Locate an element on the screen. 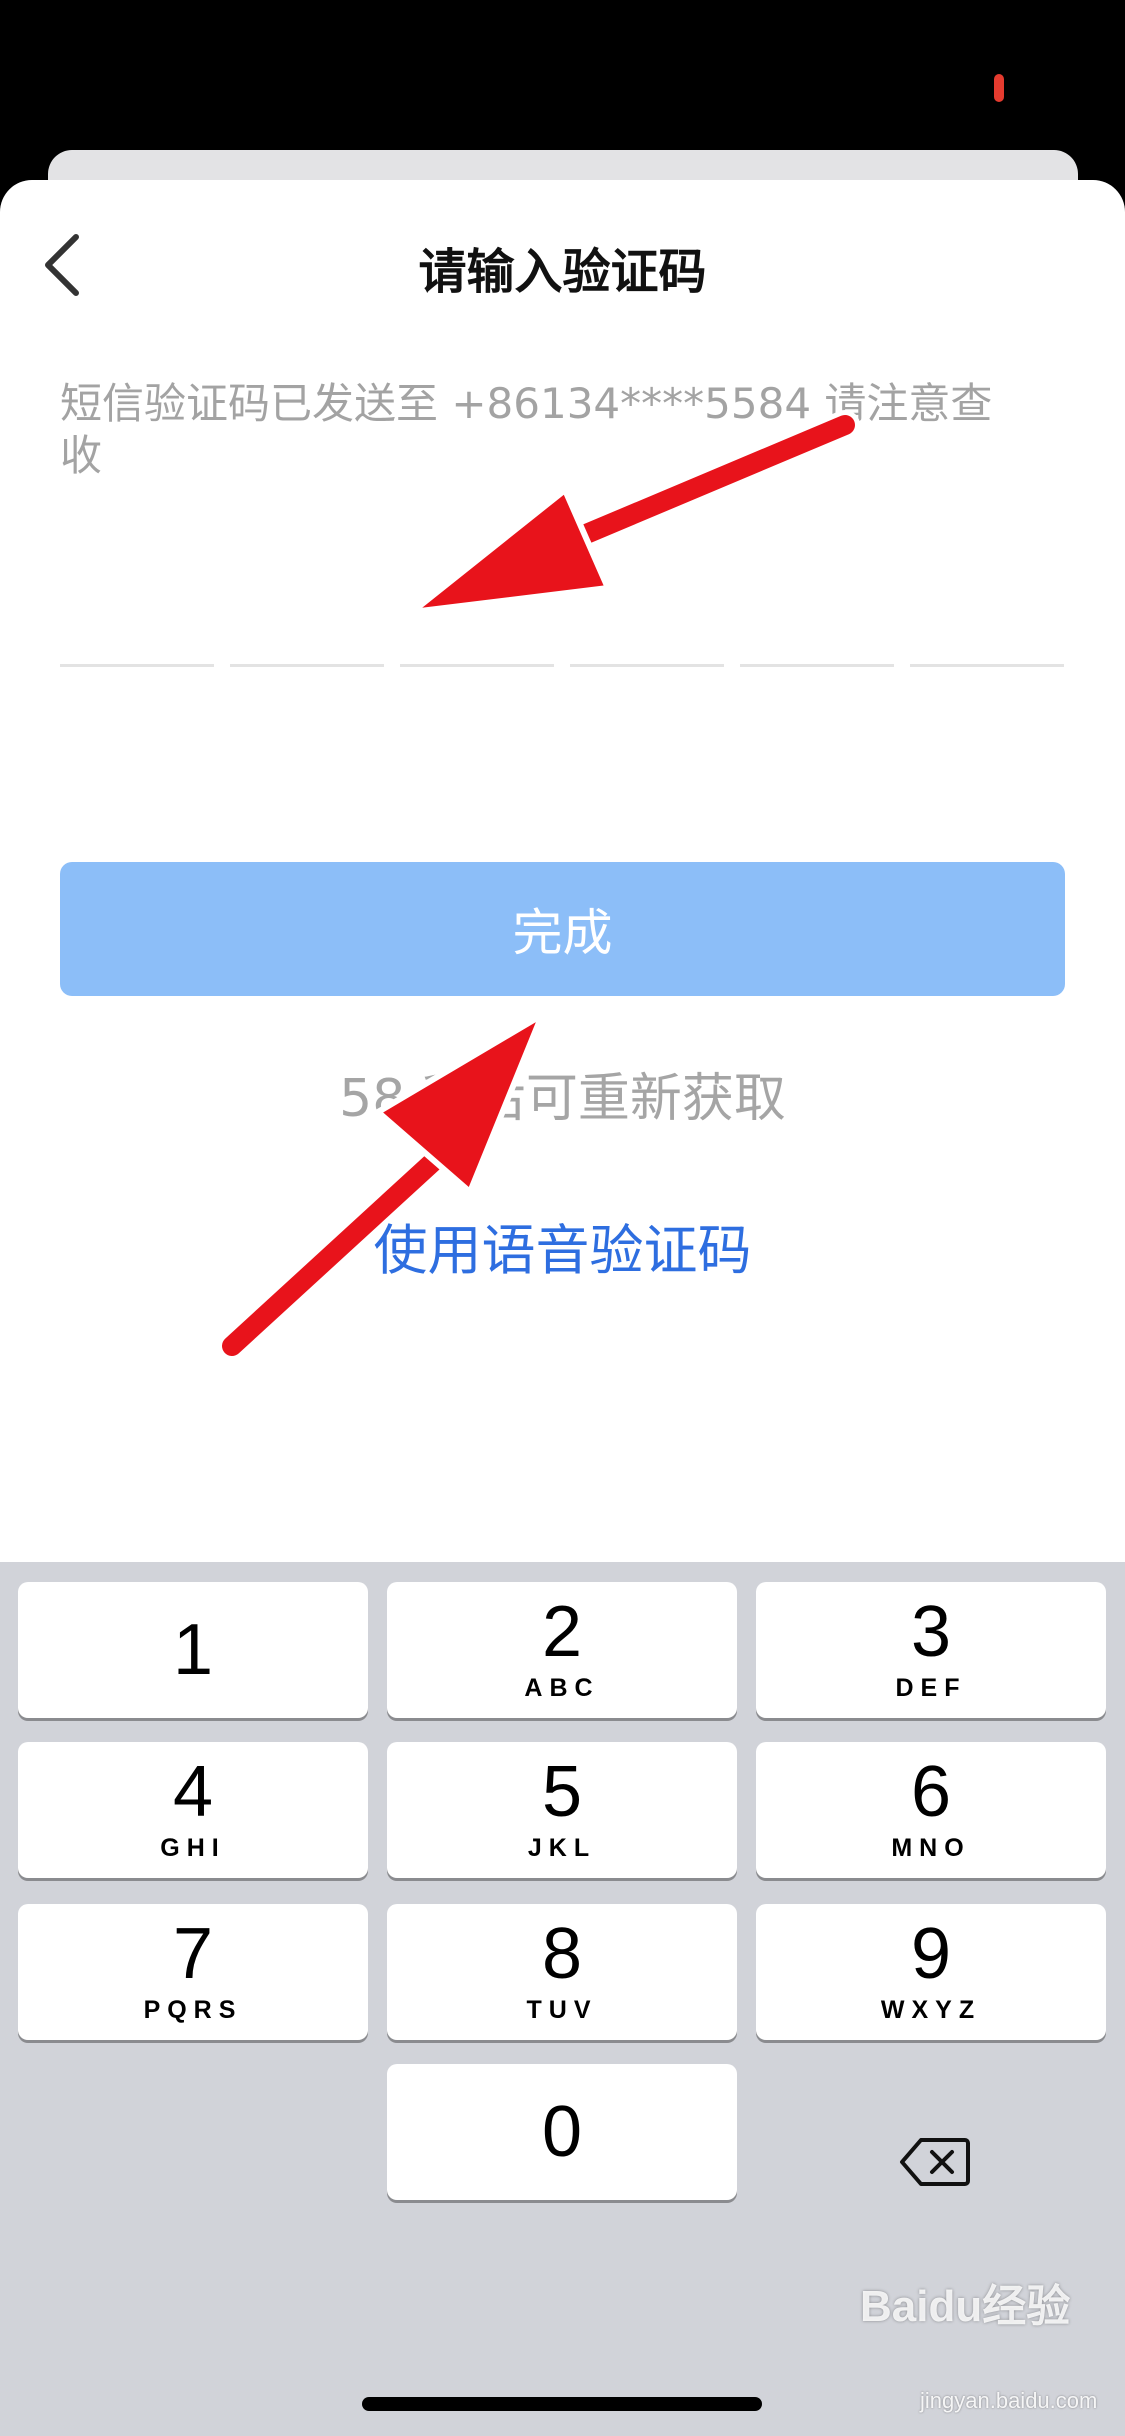 This screenshot has height=2436, width=1125. baidu-watermark: Baidu经验 is located at coordinates (965, 2306).